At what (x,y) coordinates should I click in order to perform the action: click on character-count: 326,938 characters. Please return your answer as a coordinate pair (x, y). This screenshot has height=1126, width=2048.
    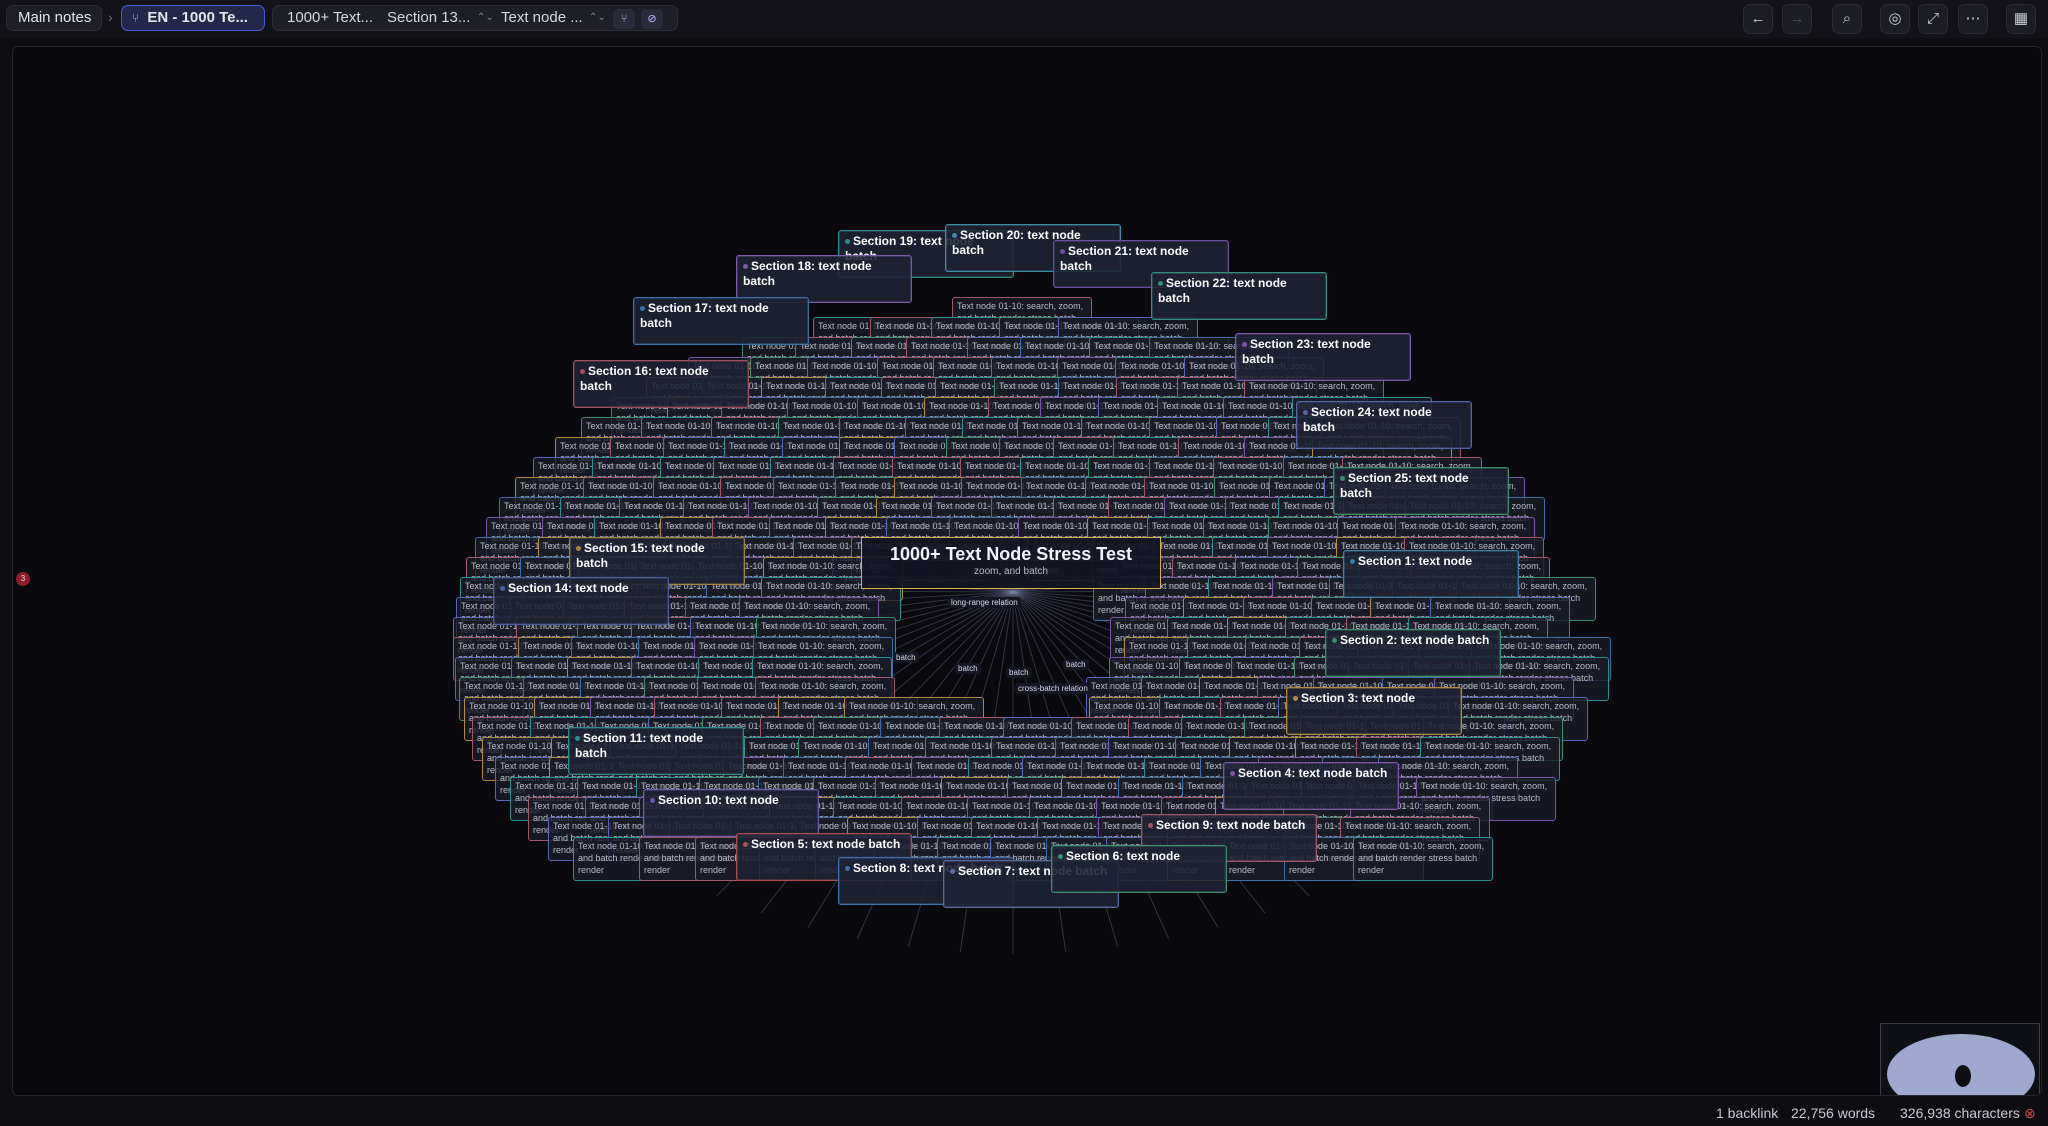
    Looking at the image, I should click on (1960, 1113).